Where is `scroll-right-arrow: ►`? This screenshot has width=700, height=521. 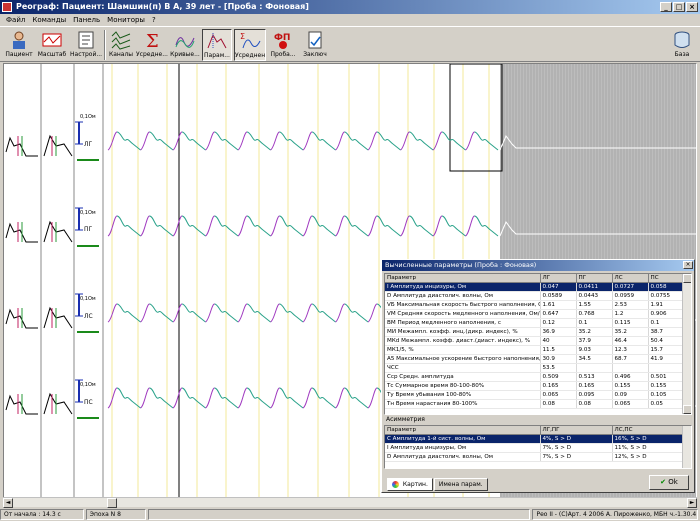 scroll-right-arrow: ► is located at coordinates (692, 503).